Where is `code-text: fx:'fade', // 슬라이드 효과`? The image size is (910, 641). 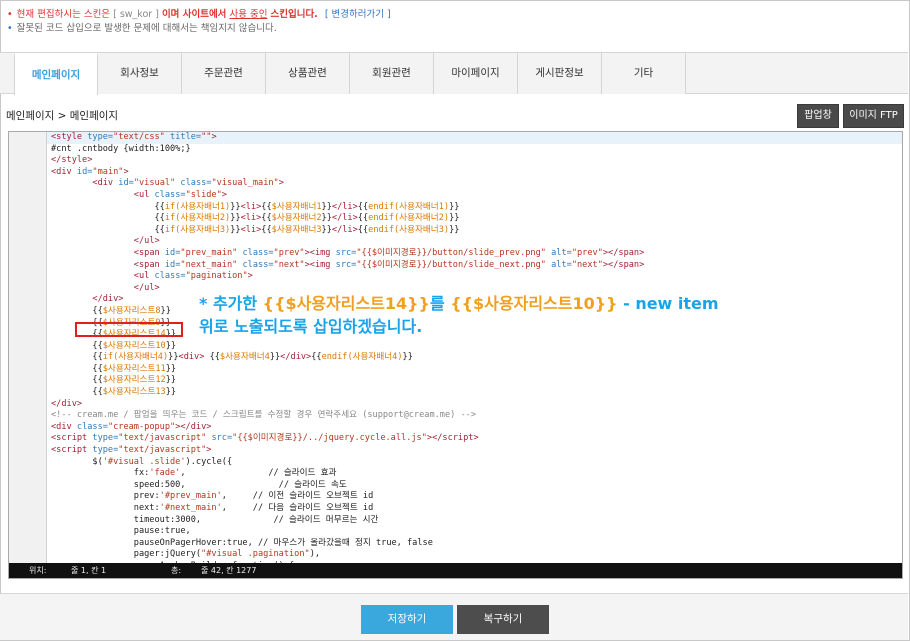
code-text: fx:'fade', // 슬라이드 효과 is located at coordinates (194, 473).